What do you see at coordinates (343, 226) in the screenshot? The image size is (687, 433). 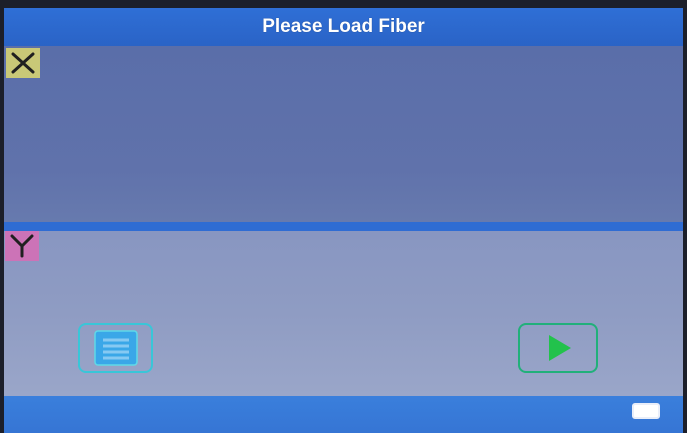 I see `pane-divider` at bounding box center [343, 226].